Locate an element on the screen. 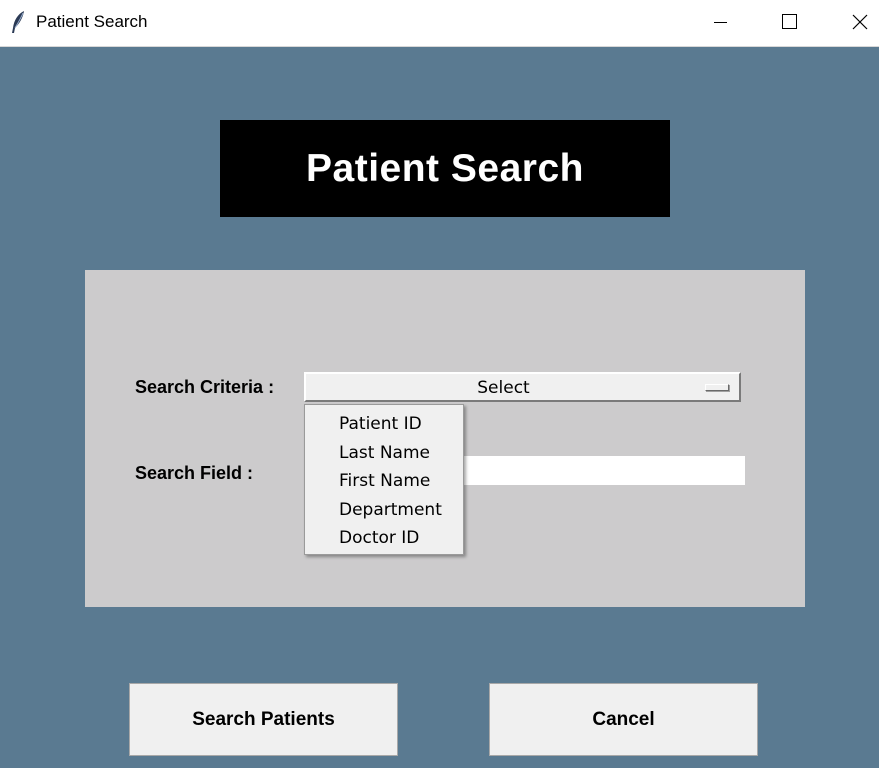 This screenshot has width=879, height=768. minimize-button is located at coordinates (720, 23).